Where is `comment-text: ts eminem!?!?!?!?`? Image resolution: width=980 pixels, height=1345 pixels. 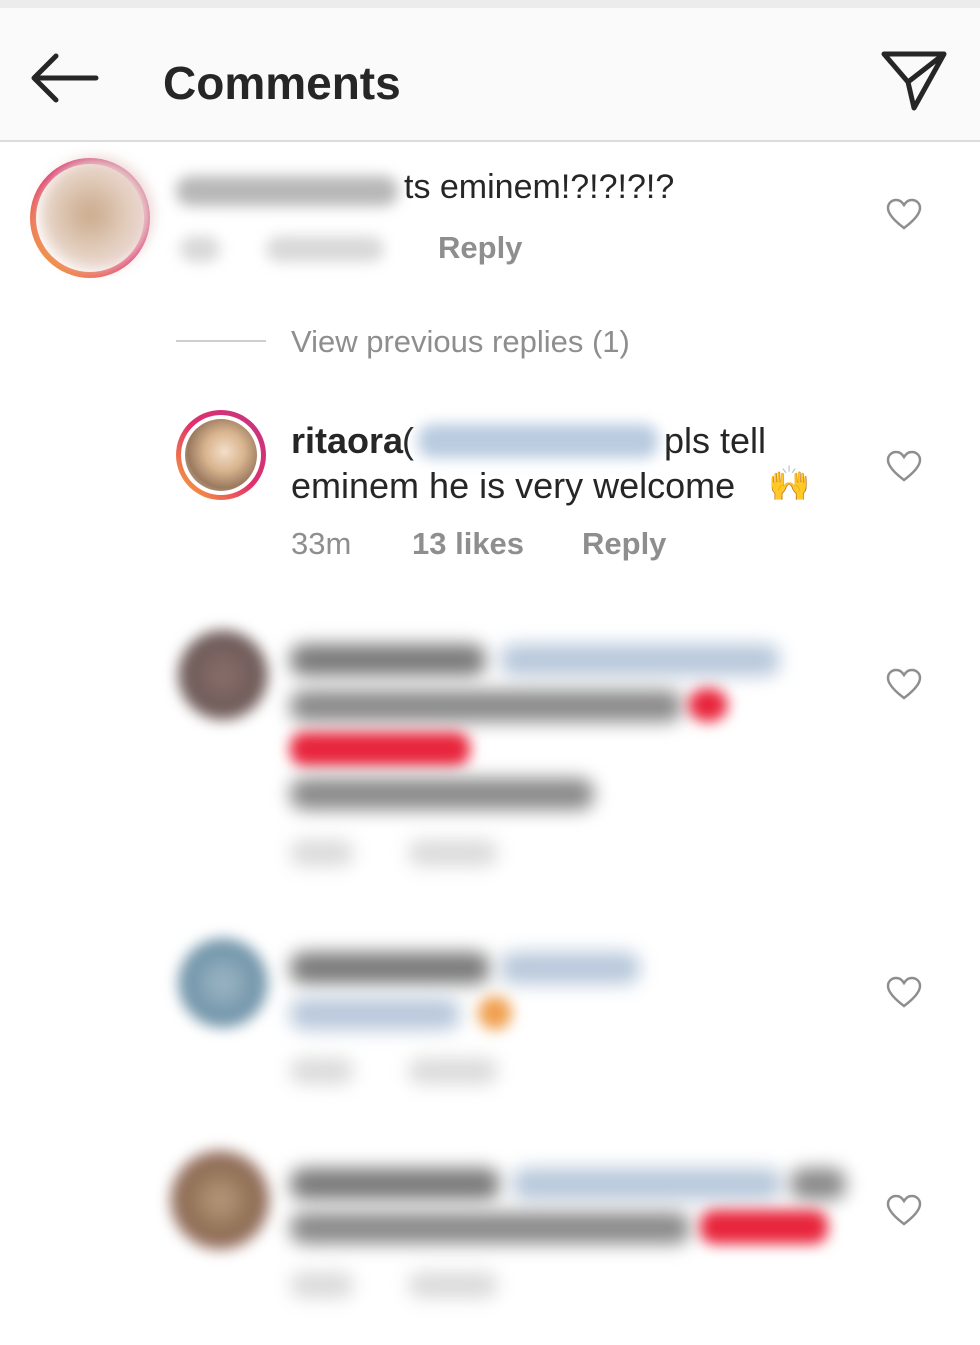 comment-text: ts eminem!?!?!?!? is located at coordinates (539, 187).